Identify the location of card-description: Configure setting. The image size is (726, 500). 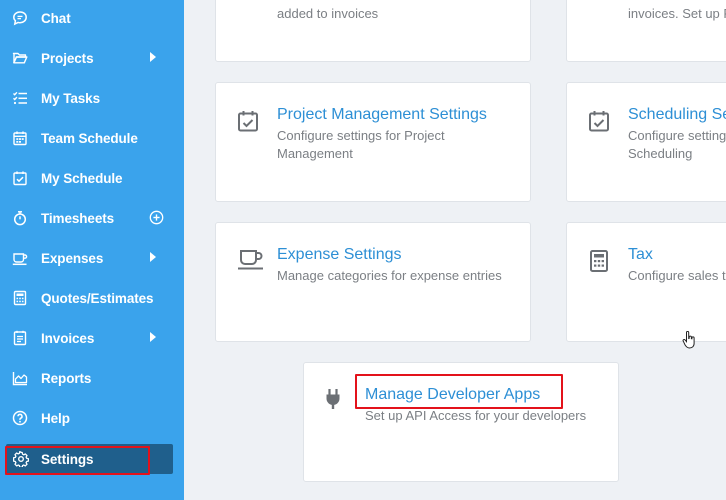
(677, 135).